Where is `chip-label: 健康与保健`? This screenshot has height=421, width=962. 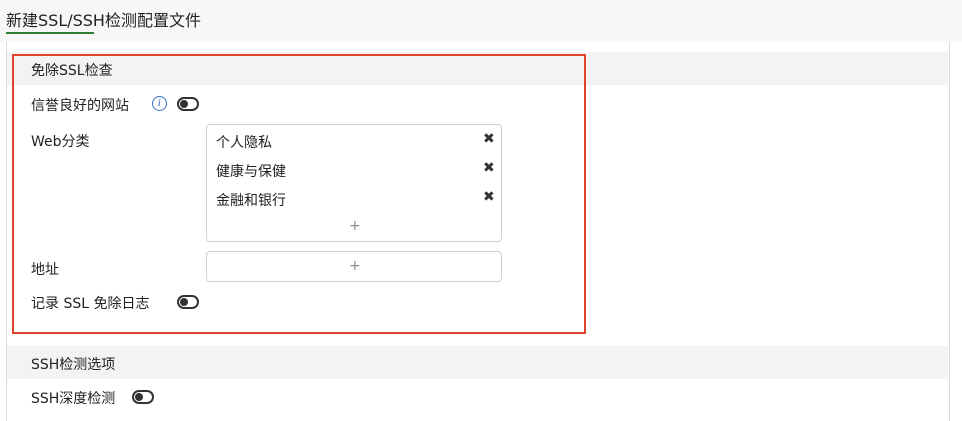
chip-label: 健康与保健 is located at coordinates (251, 172).